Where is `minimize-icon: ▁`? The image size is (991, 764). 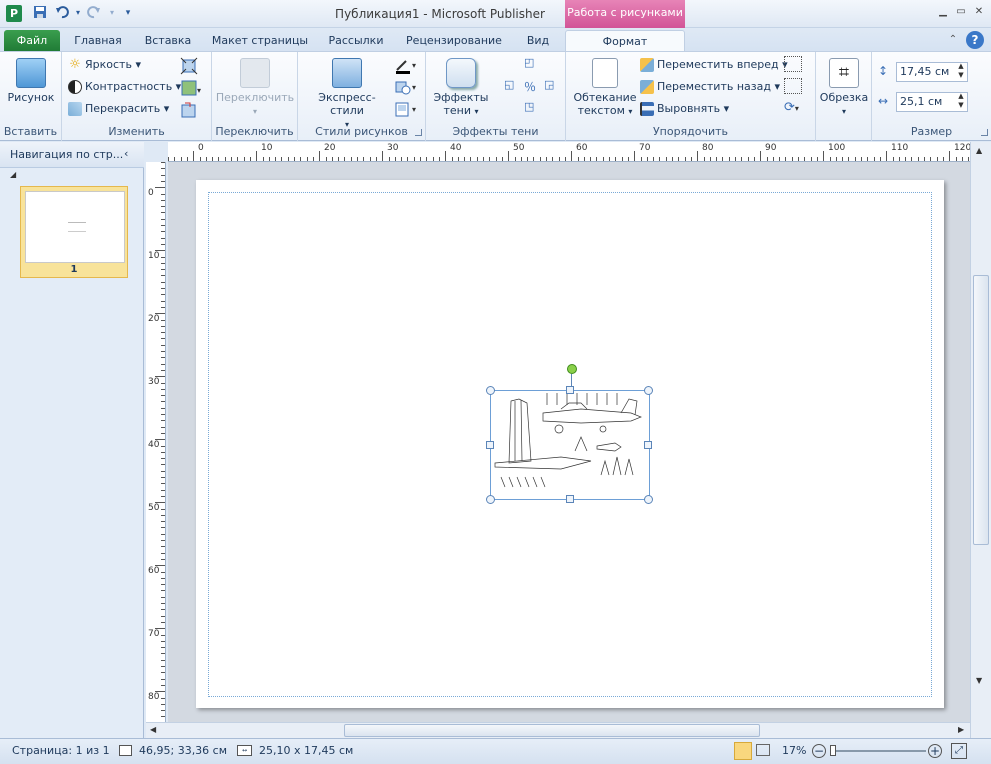
minimize-icon: ▁ is located at coordinates (943, 12).